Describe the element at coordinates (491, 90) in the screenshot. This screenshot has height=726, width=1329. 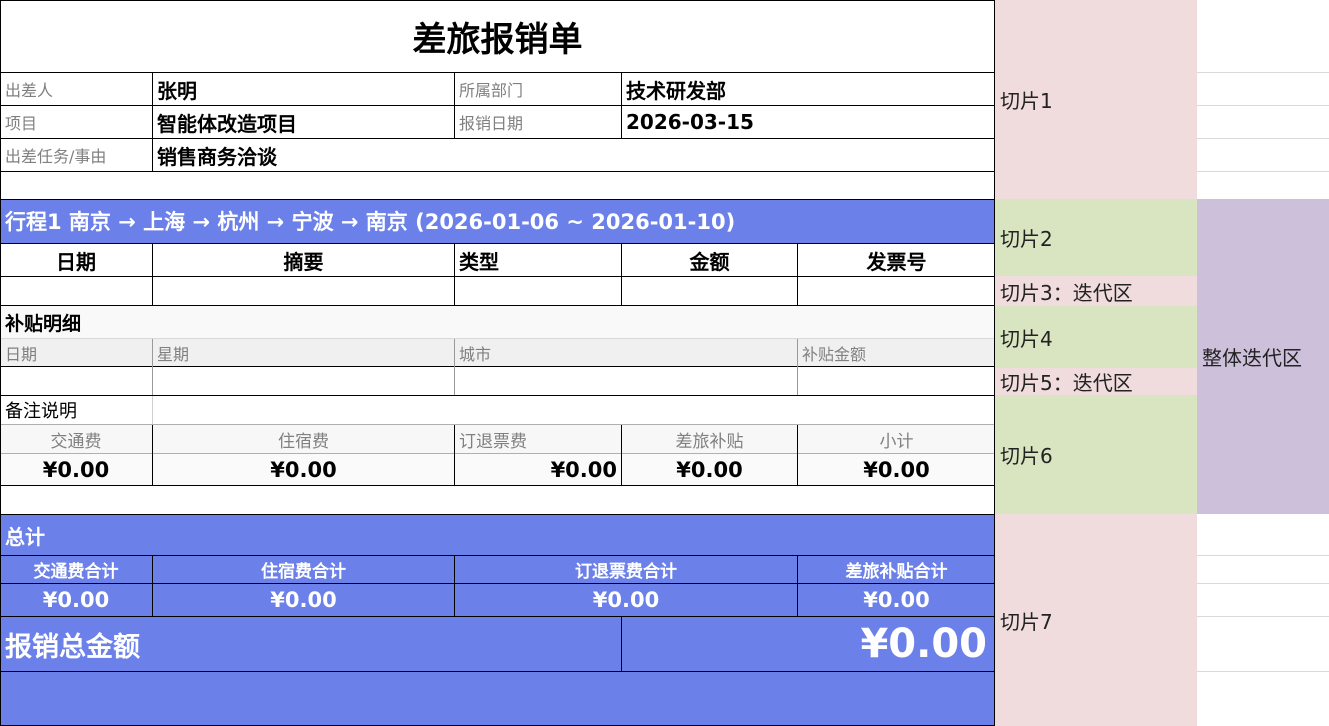
I see `department-label: 所属部门` at that location.